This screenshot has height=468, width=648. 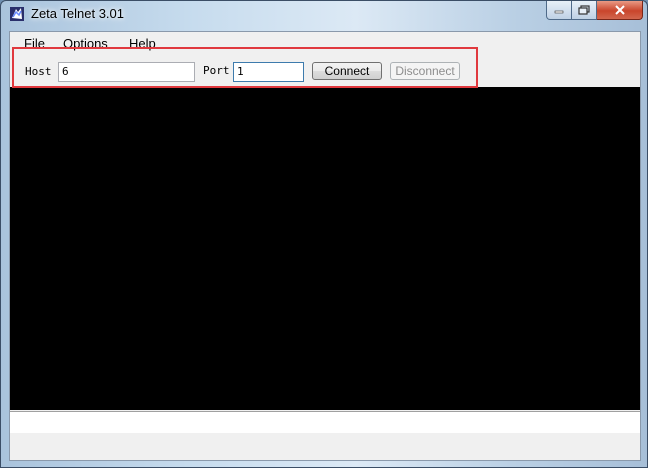 I want to click on port-input: 1, so click(x=268, y=72).